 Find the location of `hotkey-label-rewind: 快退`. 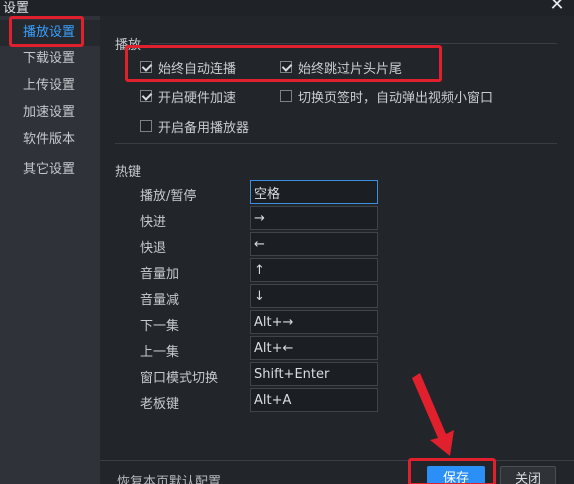

hotkey-label-rewind: 快退 is located at coordinates (153, 248).